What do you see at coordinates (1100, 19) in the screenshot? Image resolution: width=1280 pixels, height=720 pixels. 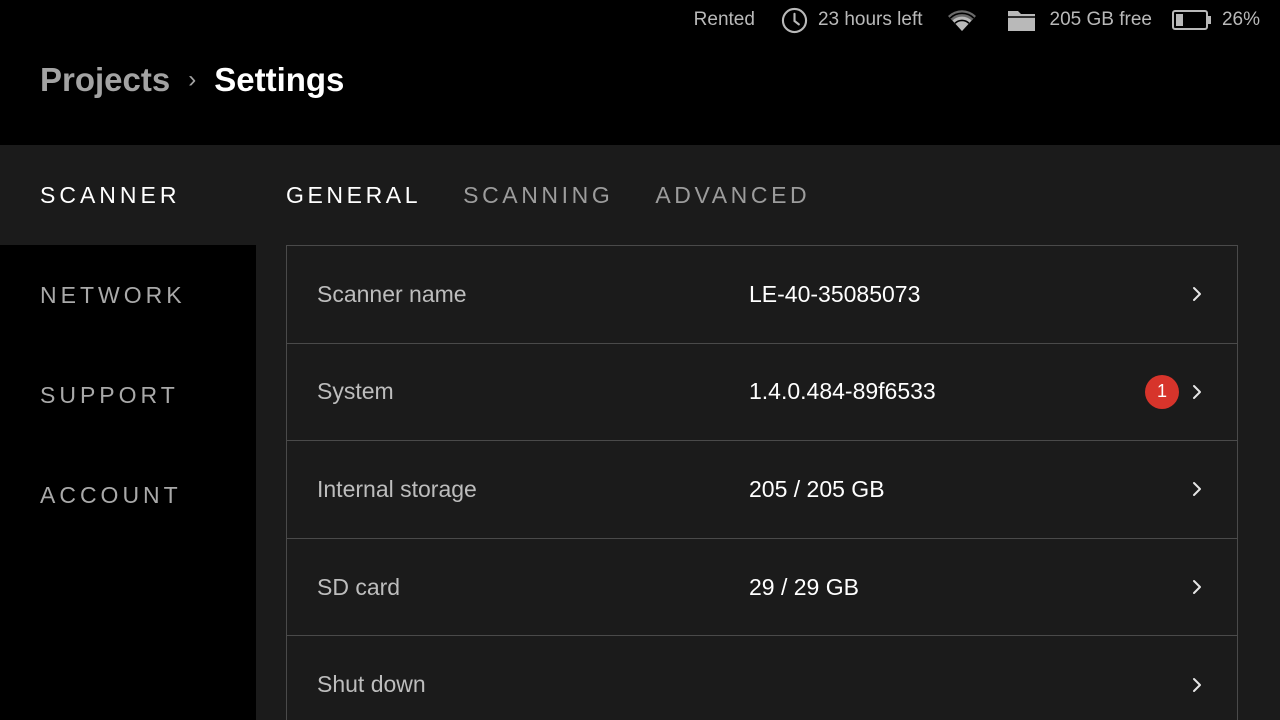 I see `storage-free-text: 205 GB free` at bounding box center [1100, 19].